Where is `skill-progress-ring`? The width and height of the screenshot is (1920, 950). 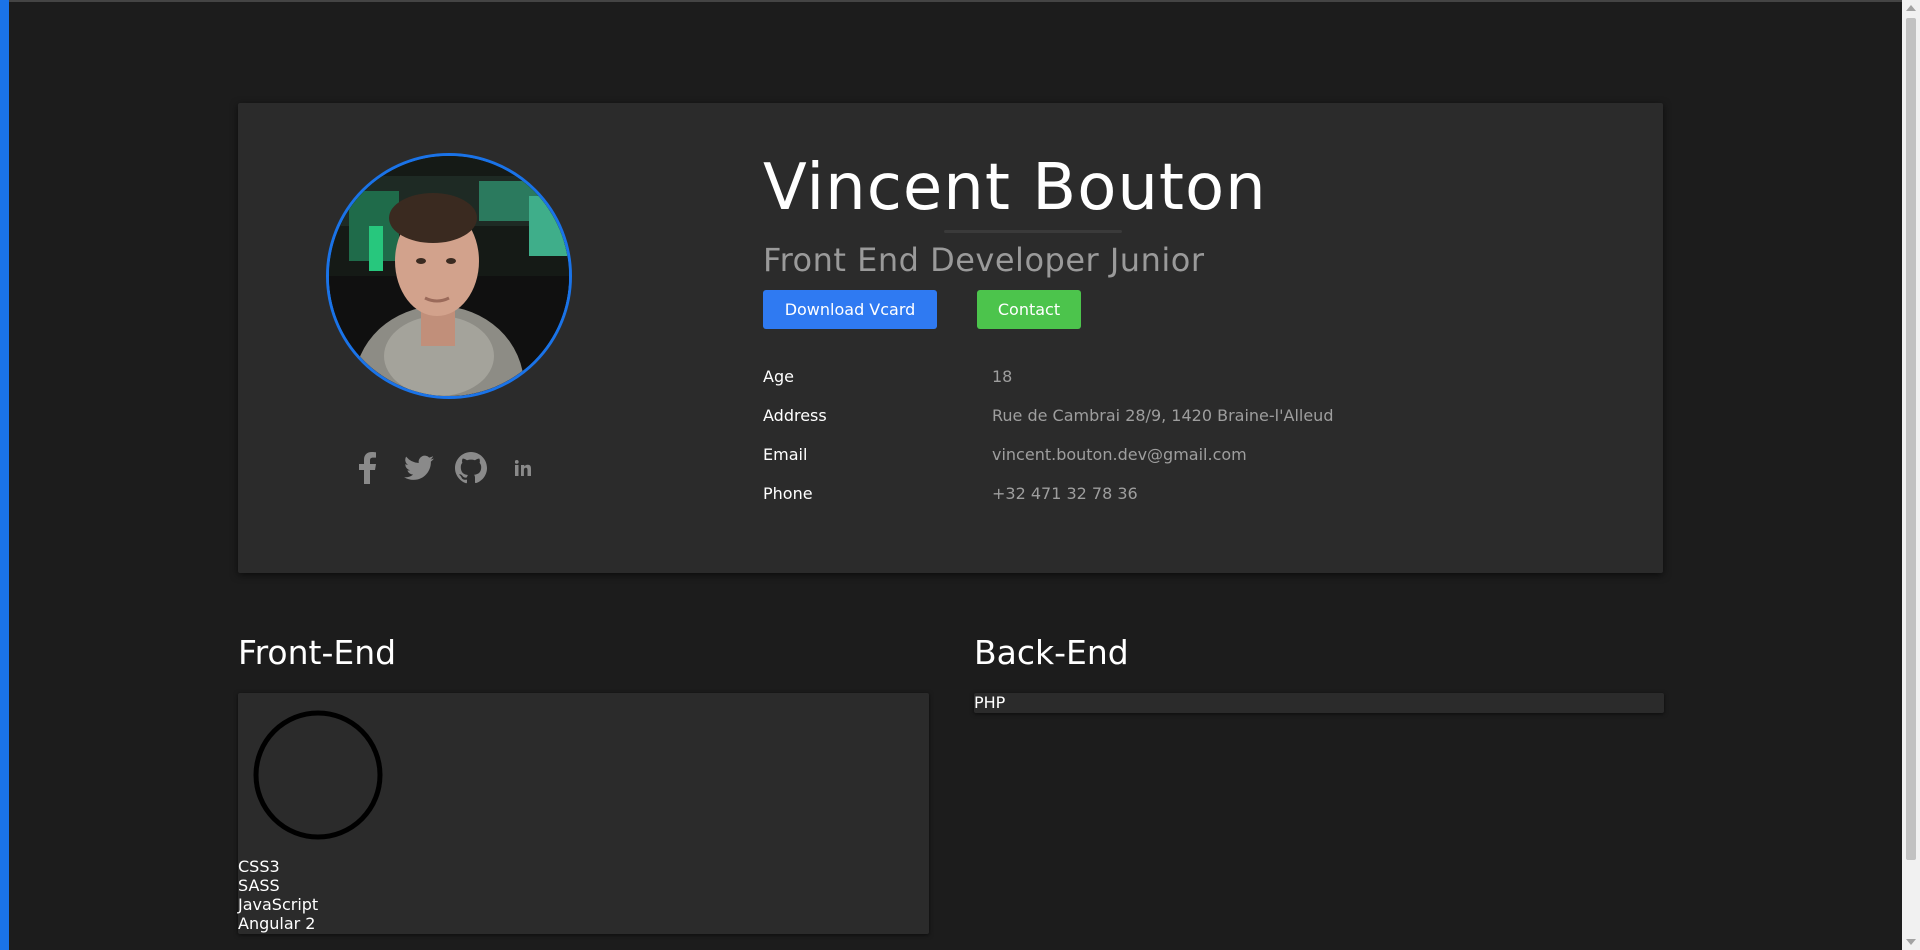 skill-progress-ring is located at coordinates (318, 775).